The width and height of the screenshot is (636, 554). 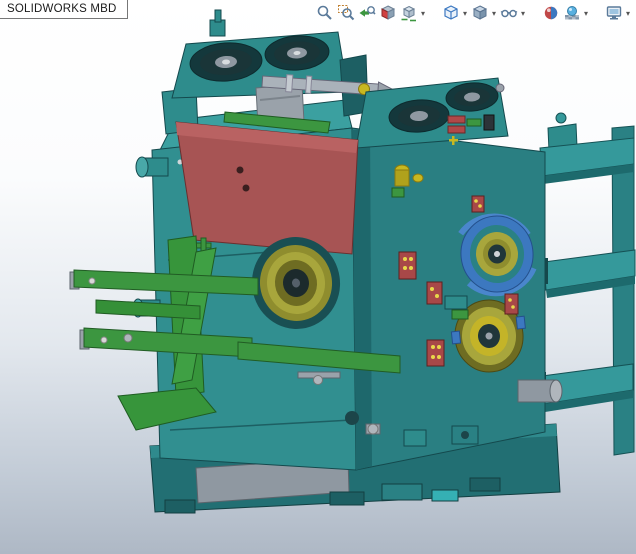 What do you see at coordinates (628, 13) in the screenshot?
I see `view-settings-dropdown: ▾` at bounding box center [628, 13].